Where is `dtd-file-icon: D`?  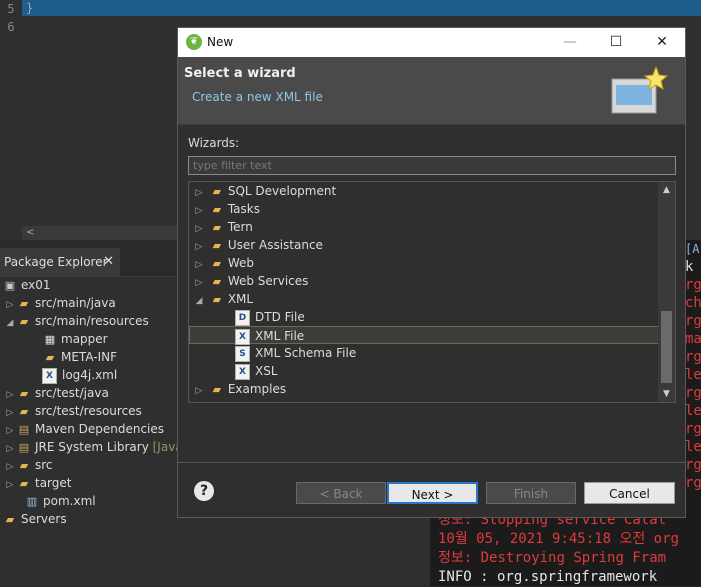
dtd-file-icon: D is located at coordinates (242, 317).